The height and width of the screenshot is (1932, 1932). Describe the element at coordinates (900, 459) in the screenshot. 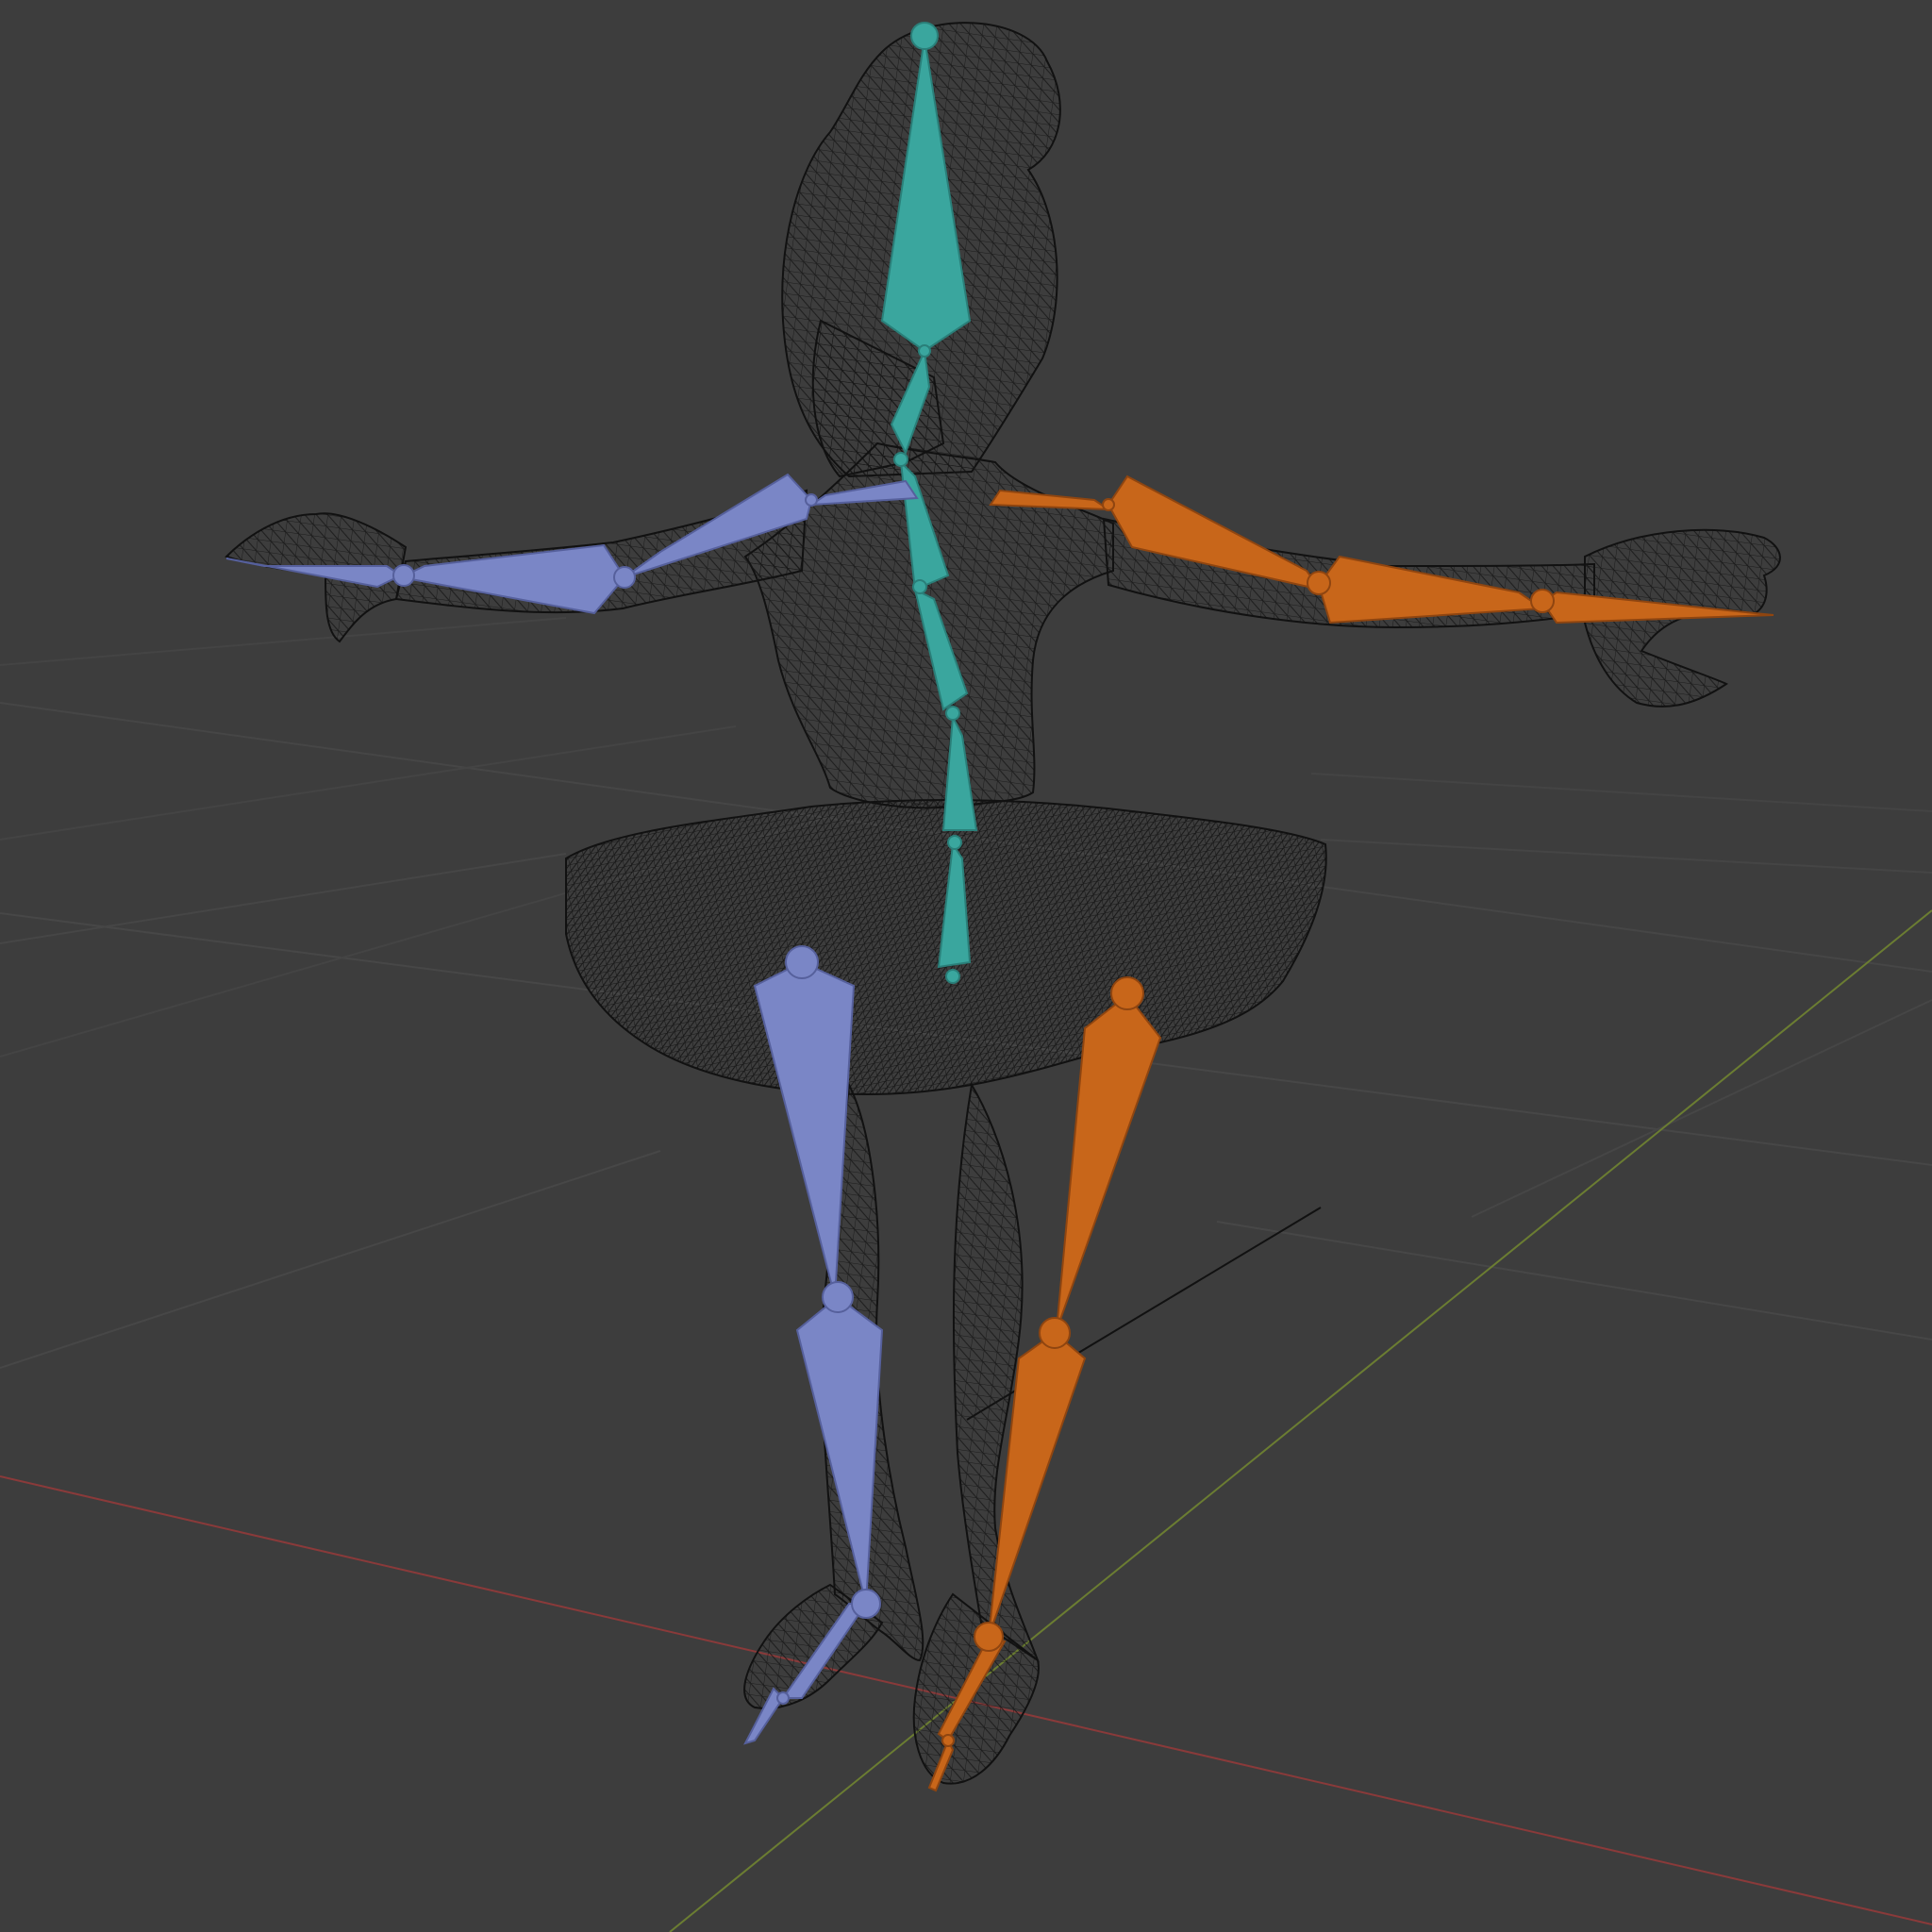

I see `chest-joint` at that location.